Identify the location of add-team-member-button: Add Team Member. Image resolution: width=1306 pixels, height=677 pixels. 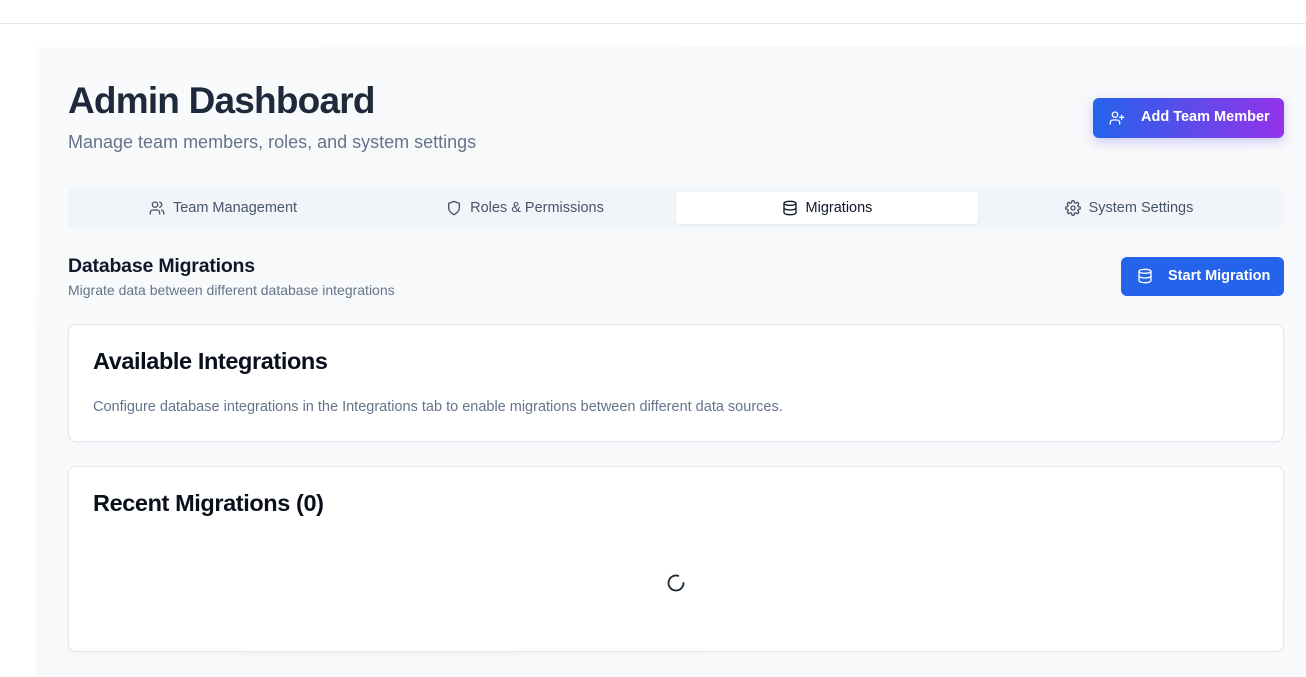
(1188, 118).